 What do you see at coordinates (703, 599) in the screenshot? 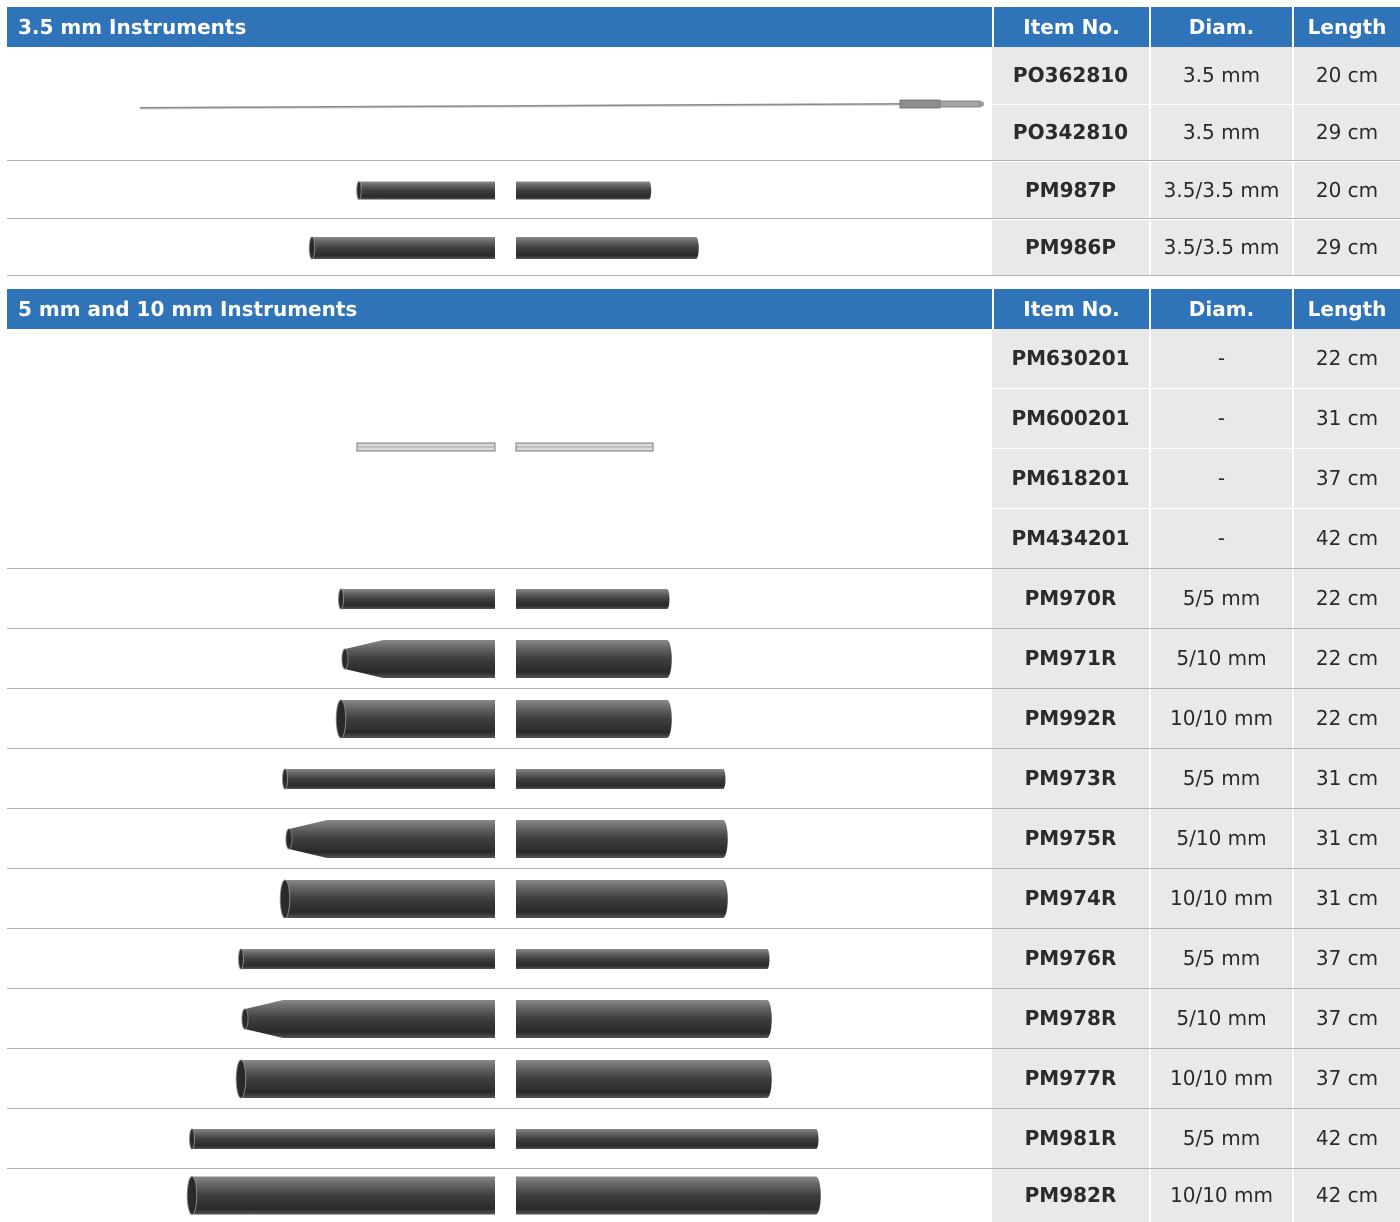
I see `table-row: PM970R 5/5 mm 22 cm` at bounding box center [703, 599].